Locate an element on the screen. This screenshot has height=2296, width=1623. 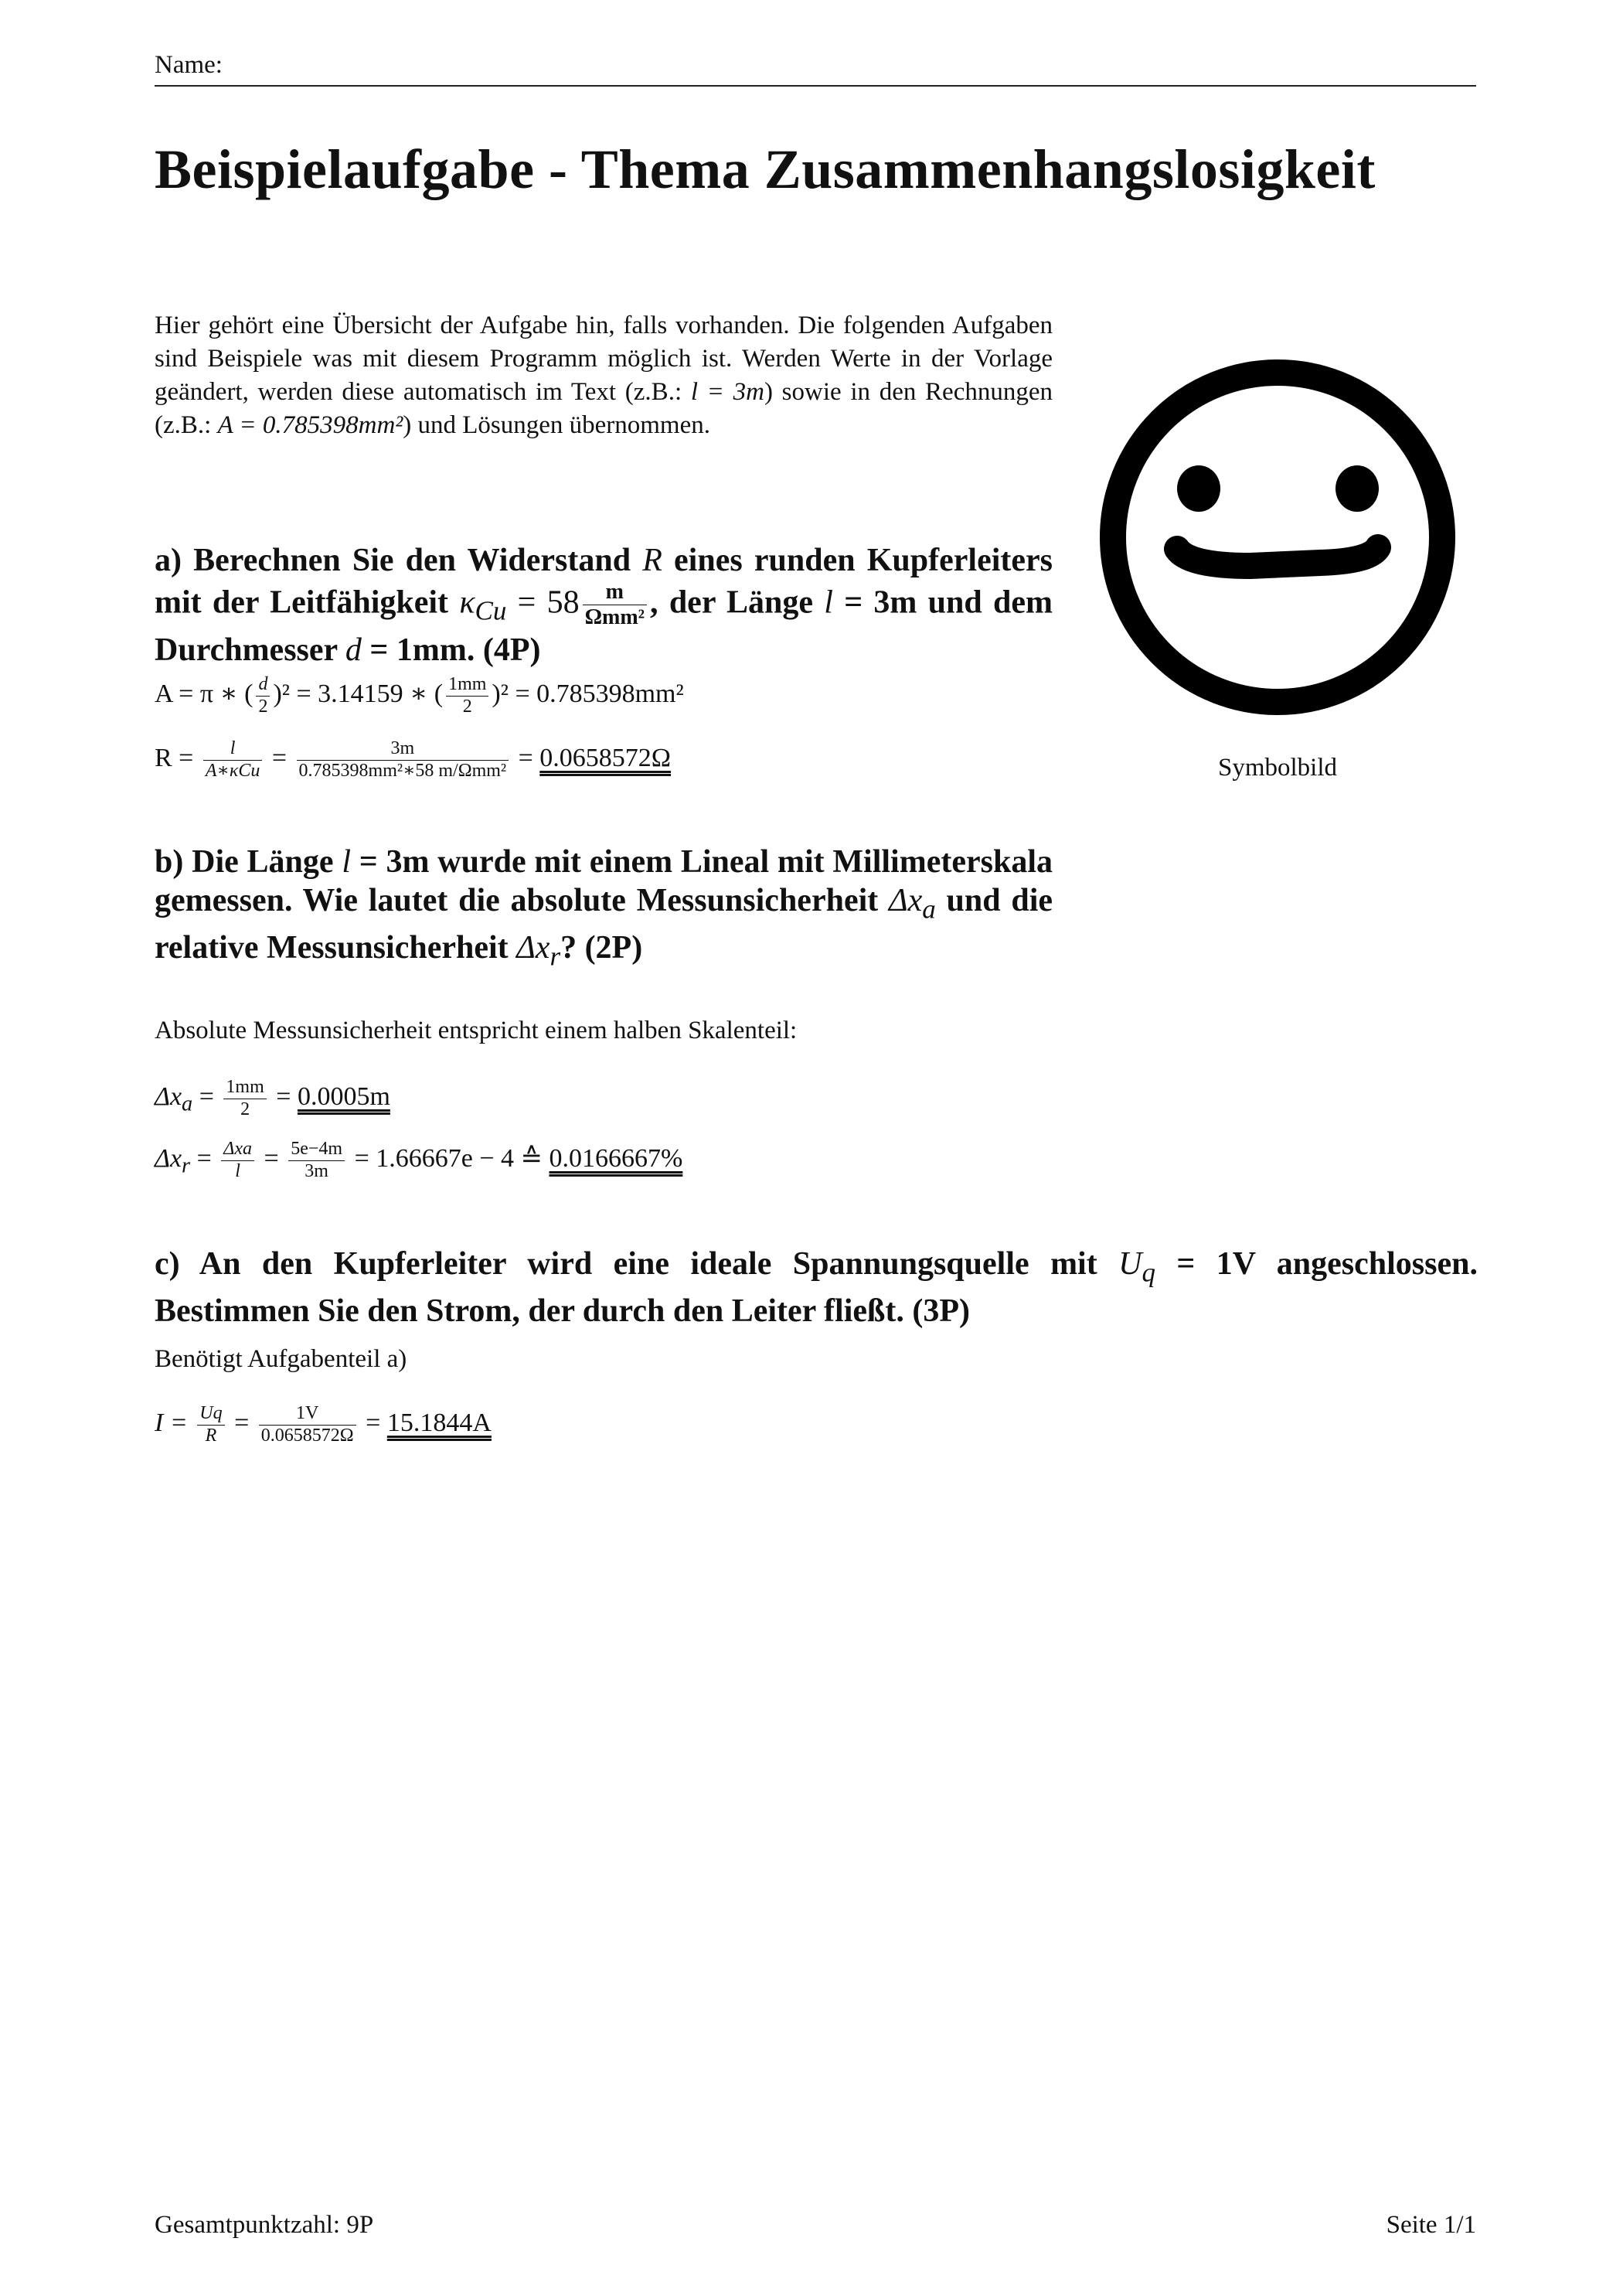
task-a-text: = 58 is located at coordinates (543, 602).